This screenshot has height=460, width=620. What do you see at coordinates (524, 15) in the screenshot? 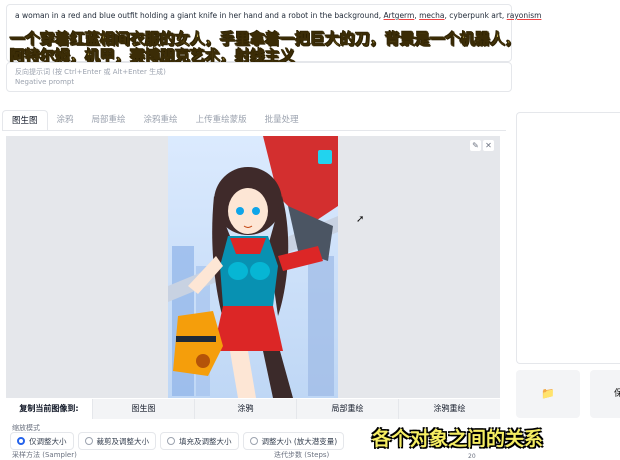
I see `prompt-word-rayonism: rayonism` at bounding box center [524, 15].